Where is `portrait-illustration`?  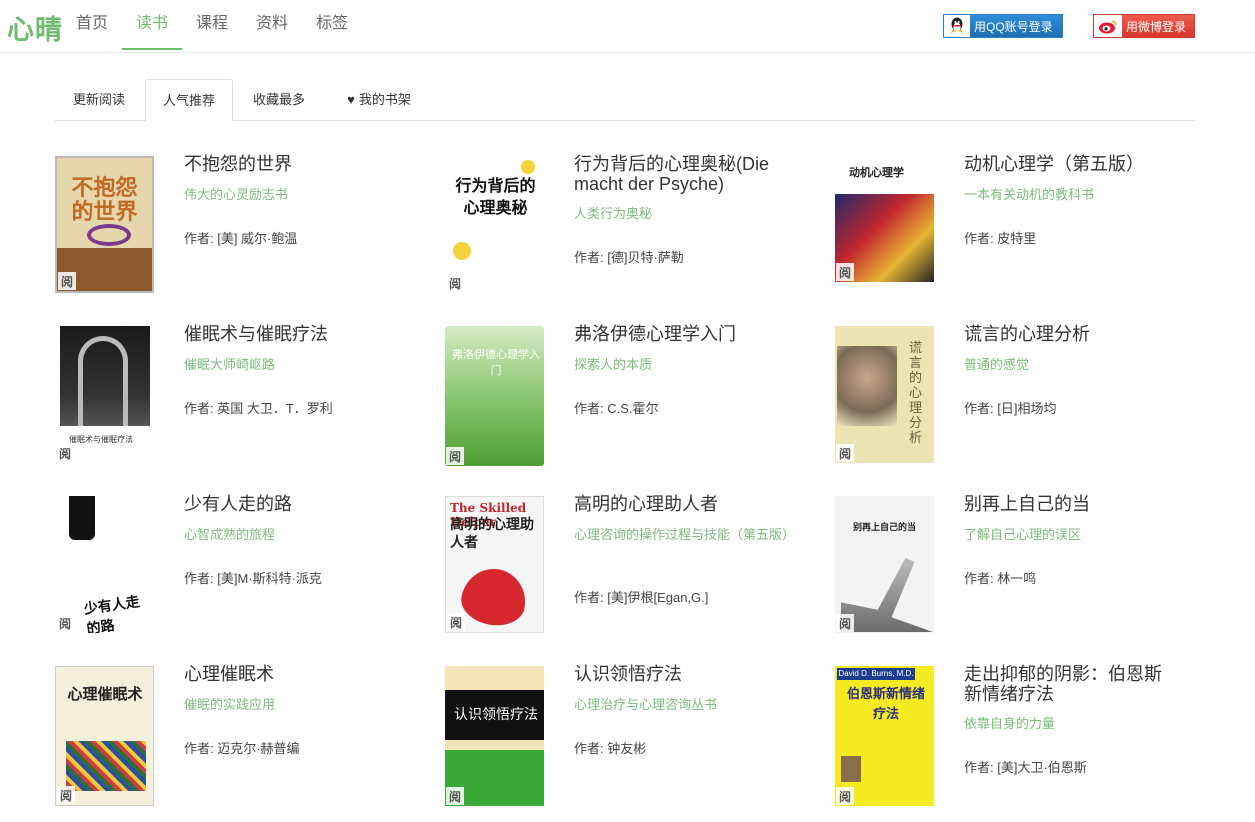 portrait-illustration is located at coordinates (867, 386).